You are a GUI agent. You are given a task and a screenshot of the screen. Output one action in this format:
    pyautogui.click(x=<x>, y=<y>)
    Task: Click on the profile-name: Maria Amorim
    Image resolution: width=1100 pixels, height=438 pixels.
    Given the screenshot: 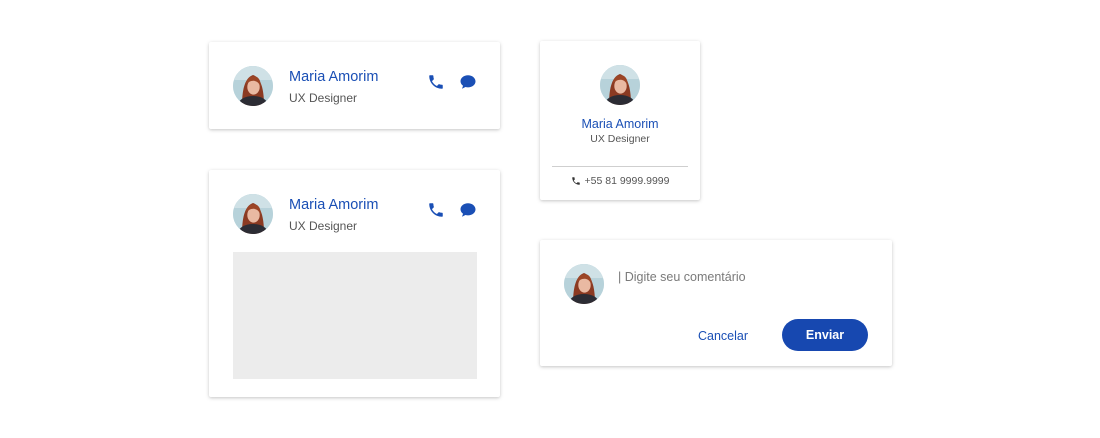 What is the action you would take?
    pyautogui.click(x=620, y=124)
    